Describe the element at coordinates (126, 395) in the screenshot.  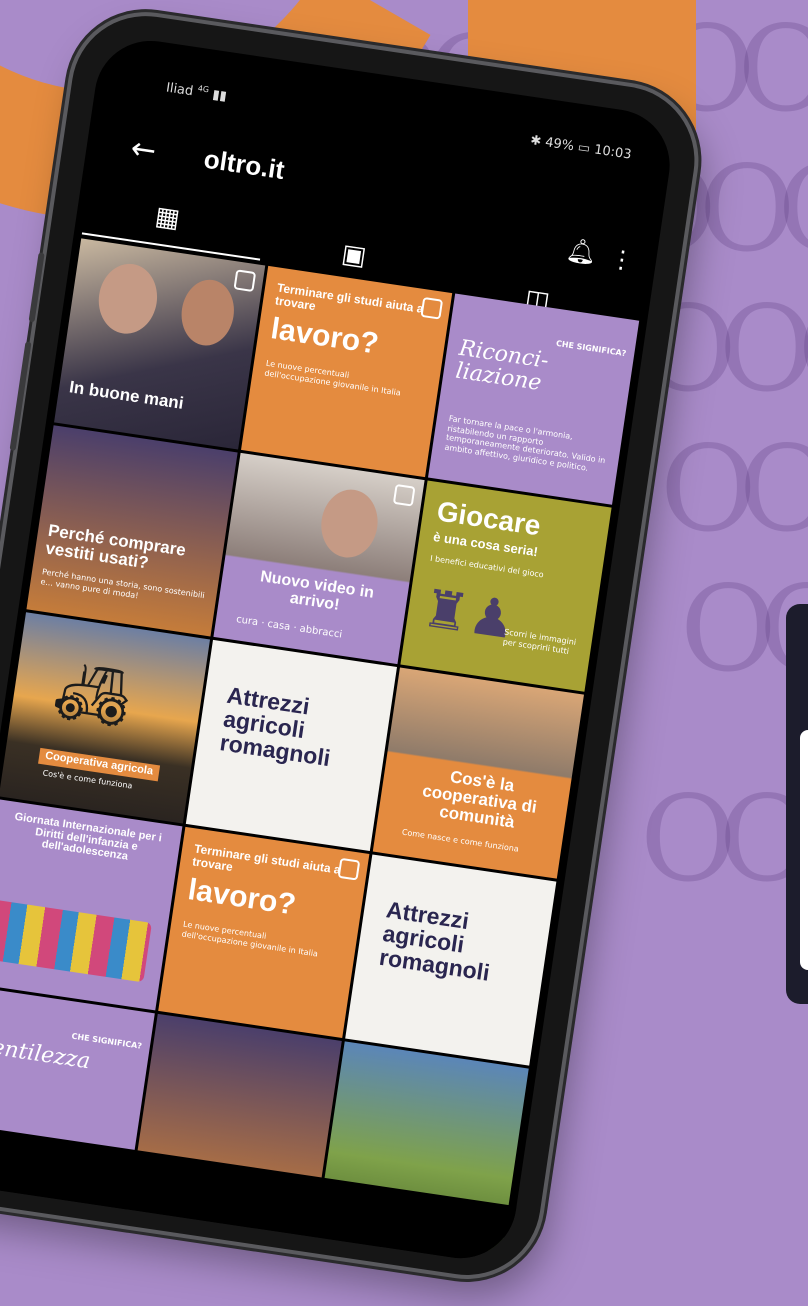
I see `post-title: In buone mani` at that location.